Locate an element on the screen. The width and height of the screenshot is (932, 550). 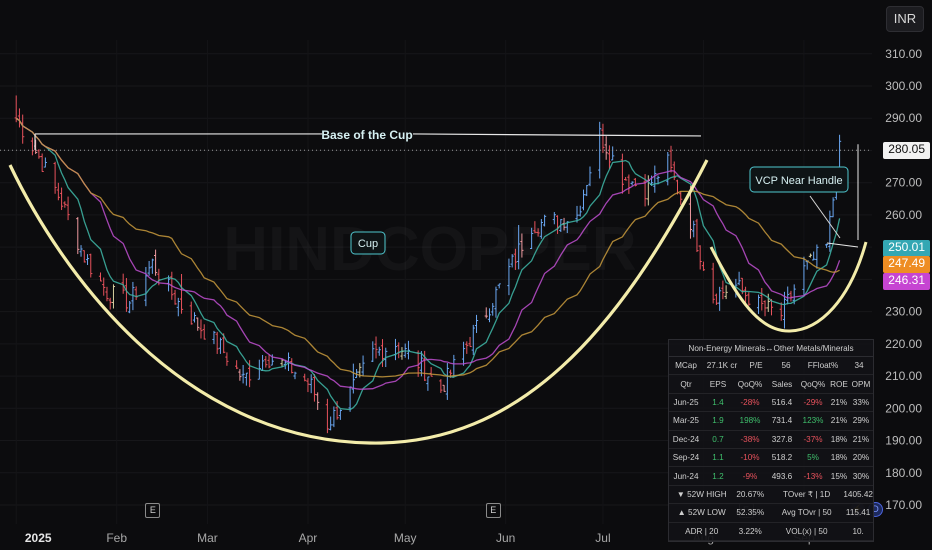
cell-sales: 731.4 is located at coordinates (782, 421).